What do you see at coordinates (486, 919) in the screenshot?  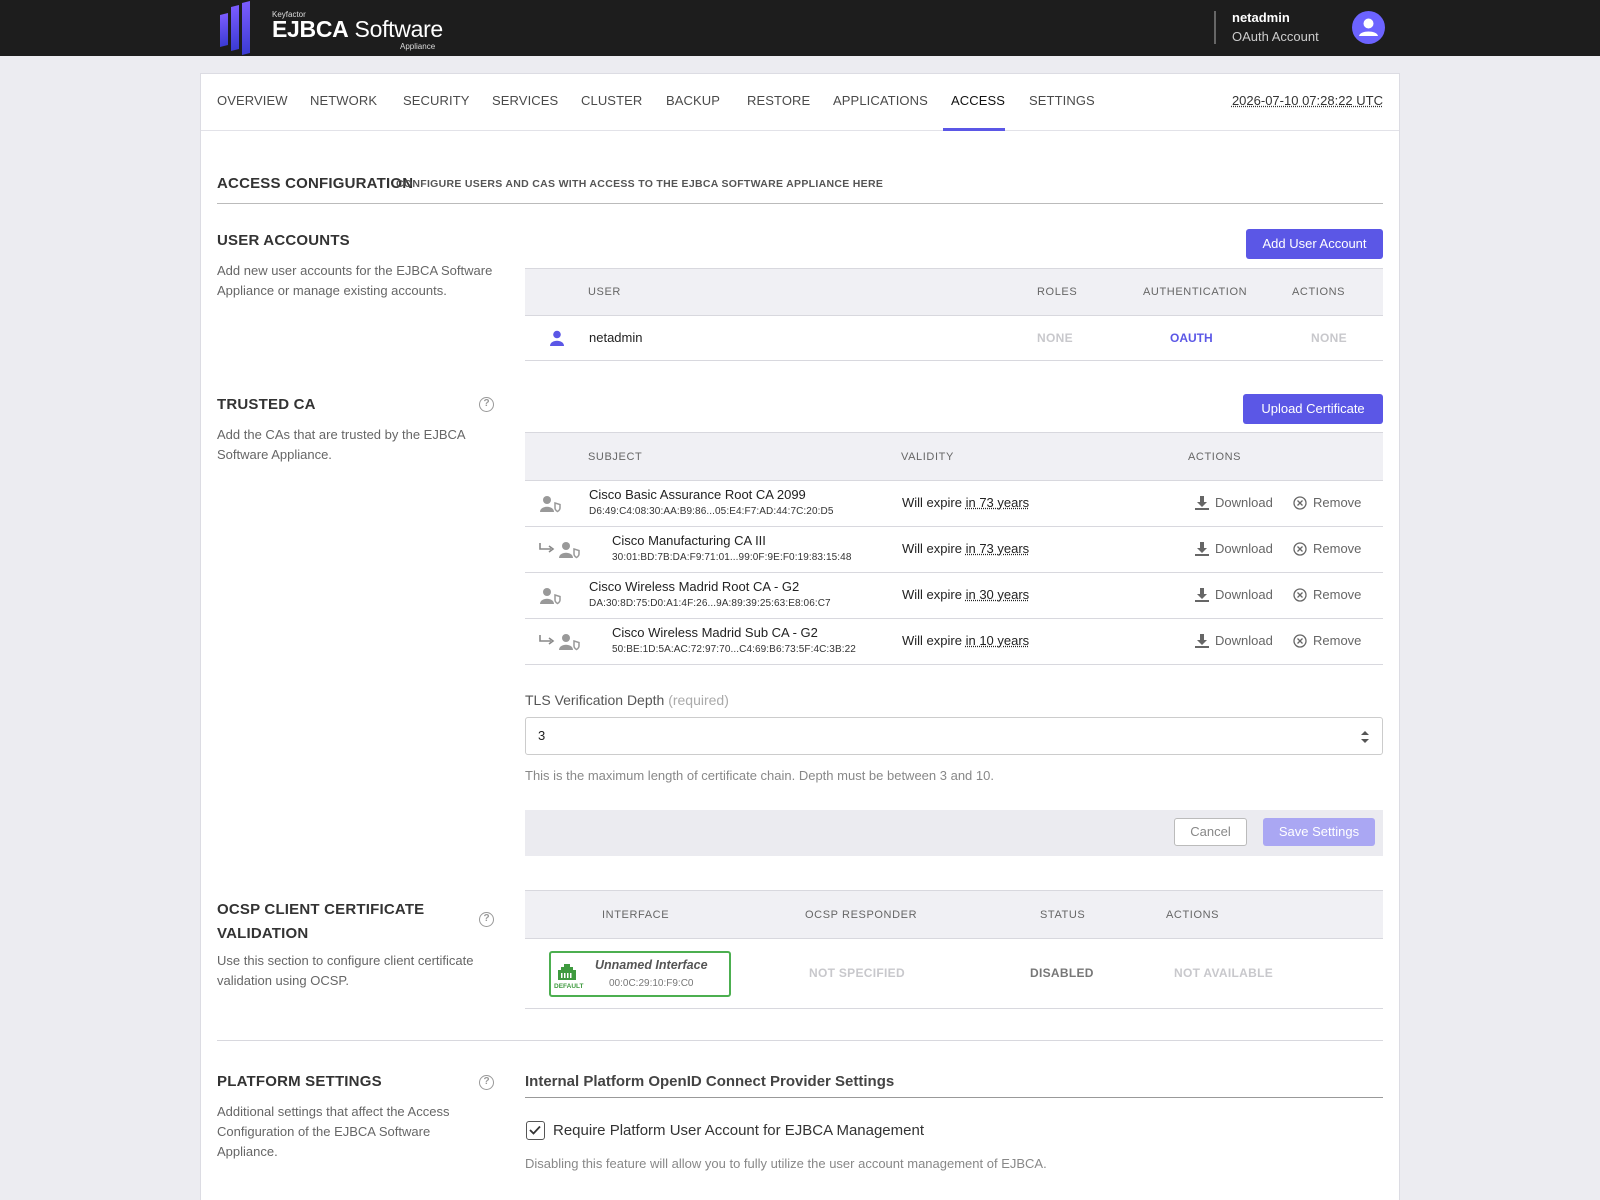 I see `ocsp-help-icon: ?` at bounding box center [486, 919].